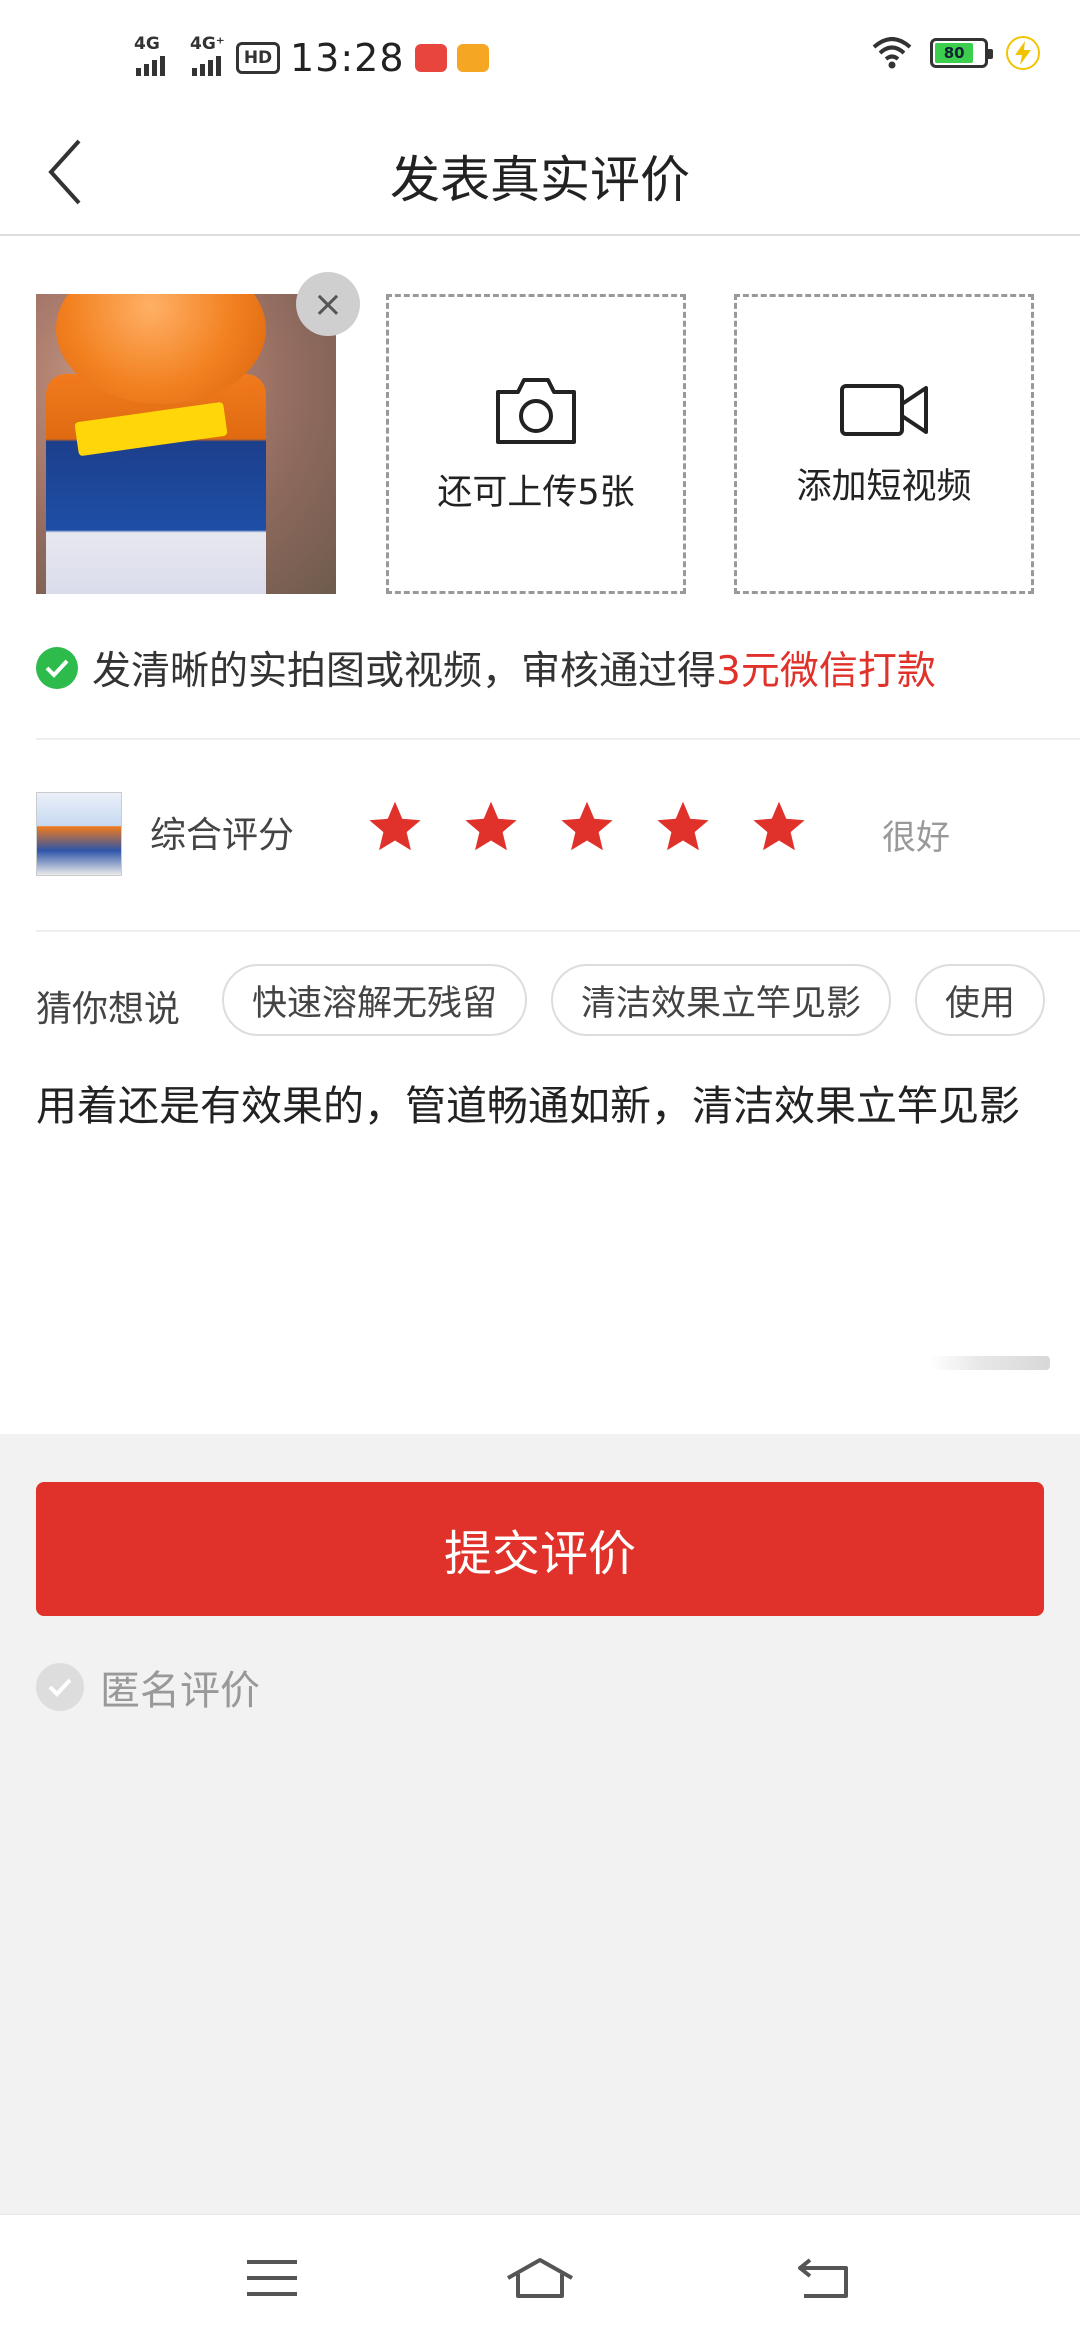 This screenshot has height=2340, width=1080. I want to click on overall-rating: 综合评分 很好, so click(541, 834).